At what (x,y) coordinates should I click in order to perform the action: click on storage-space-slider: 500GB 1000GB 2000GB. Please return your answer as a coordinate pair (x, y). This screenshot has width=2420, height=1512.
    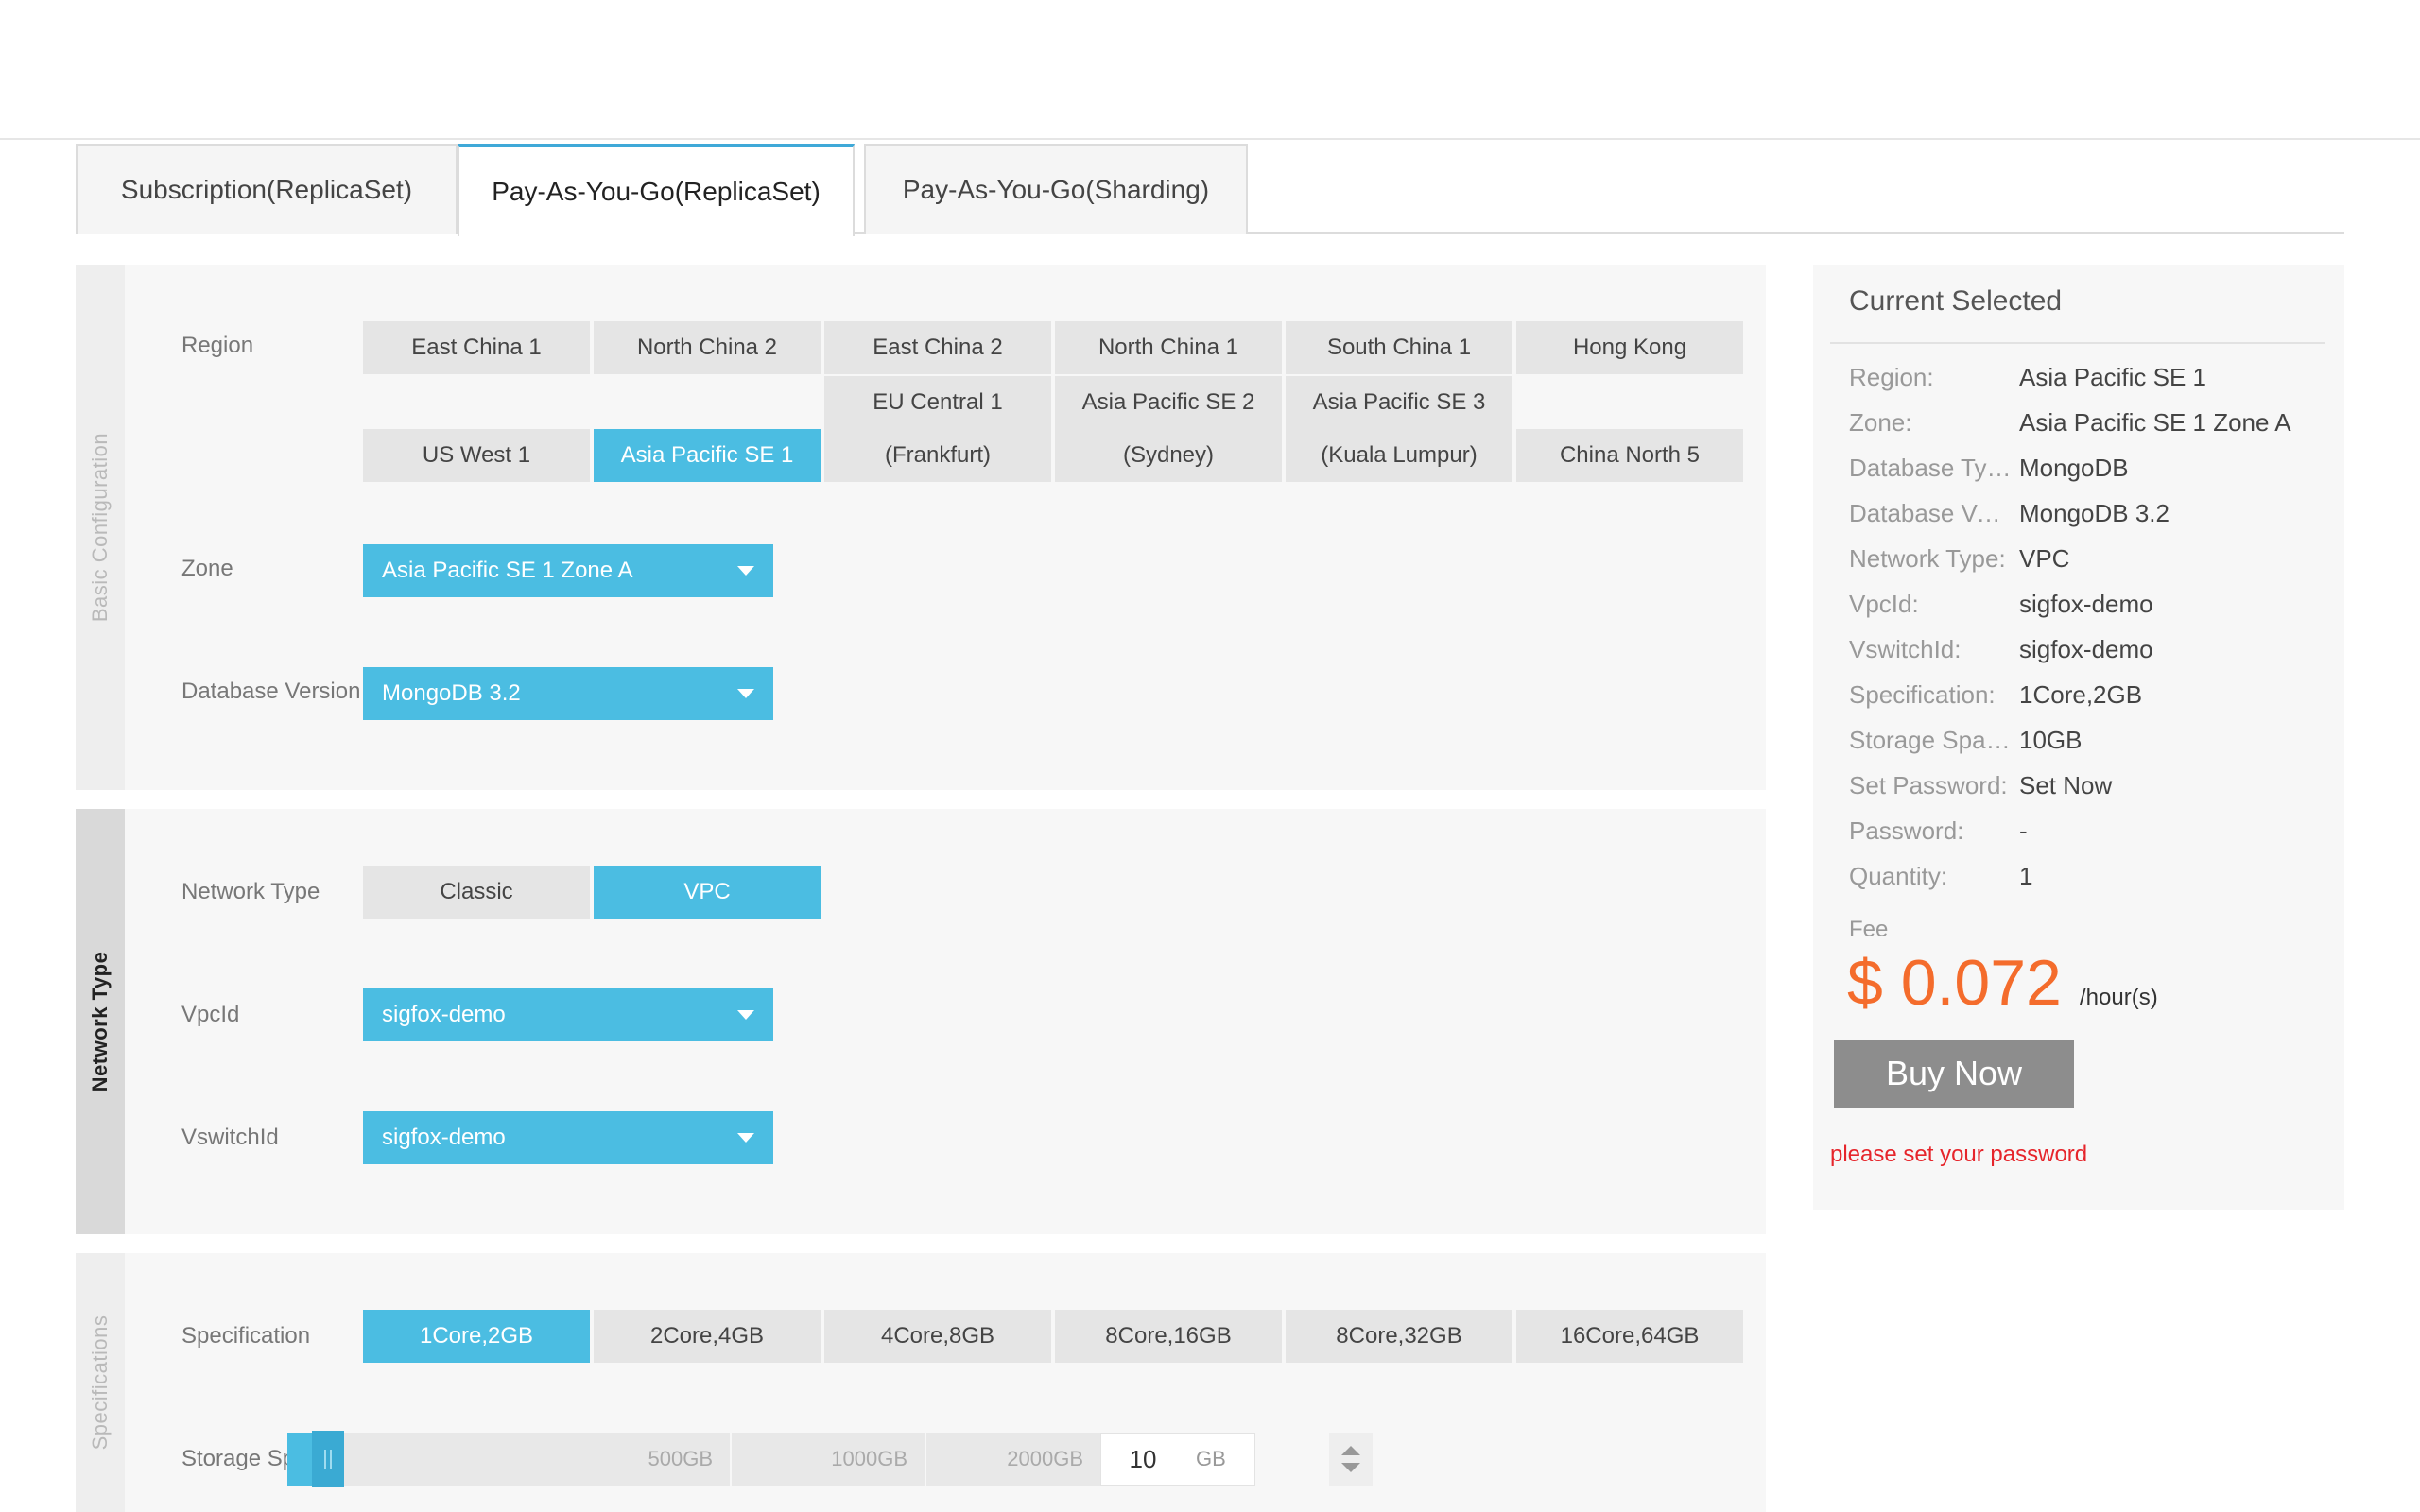
    Looking at the image, I should click on (693, 1459).